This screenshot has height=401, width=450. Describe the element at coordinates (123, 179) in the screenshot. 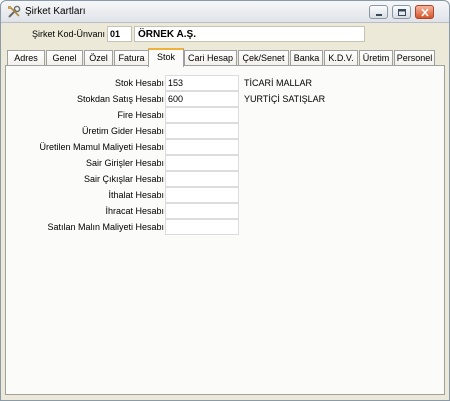

I see `field-label: Sair Çıkışlar Hesabı` at that location.